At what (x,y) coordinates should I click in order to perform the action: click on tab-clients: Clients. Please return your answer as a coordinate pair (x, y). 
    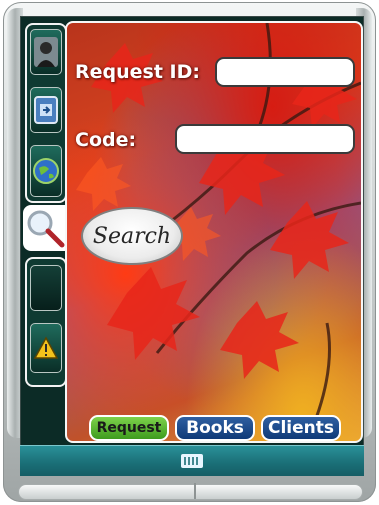
    Looking at the image, I should click on (301, 428).